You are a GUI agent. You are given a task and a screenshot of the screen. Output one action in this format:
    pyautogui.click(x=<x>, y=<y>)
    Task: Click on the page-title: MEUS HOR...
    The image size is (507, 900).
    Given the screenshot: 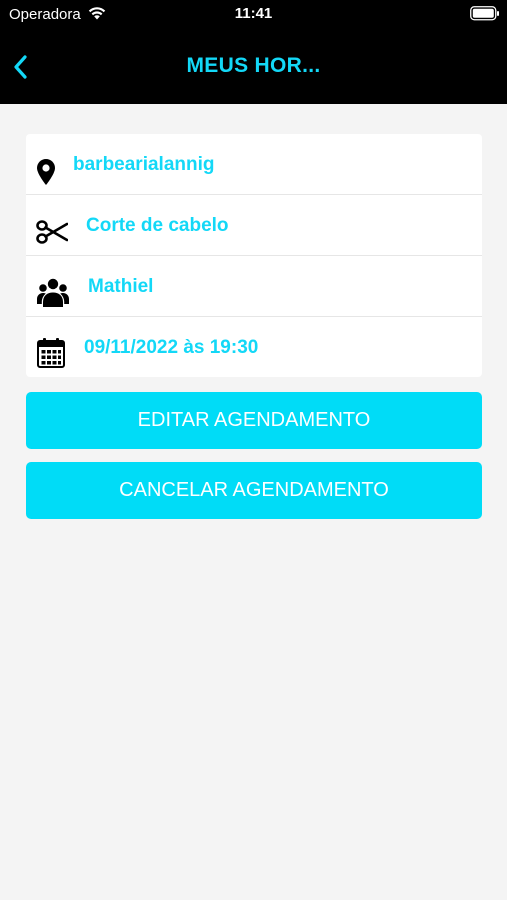 What is the action you would take?
    pyautogui.click(x=253, y=65)
    